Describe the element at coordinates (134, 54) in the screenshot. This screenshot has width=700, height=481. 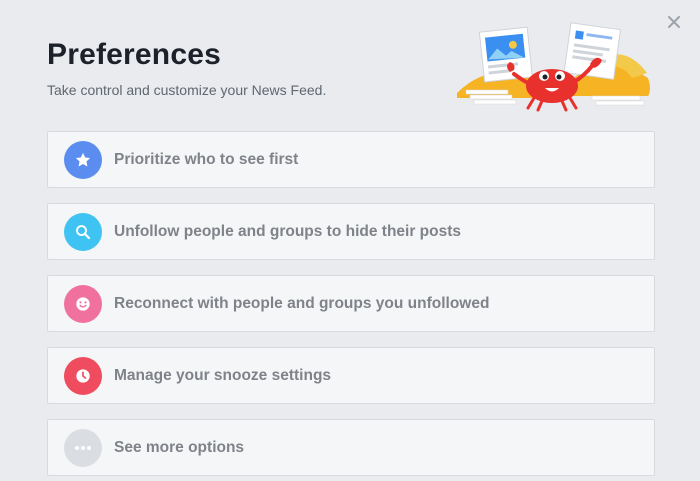
I see `page-title: Preferences` at that location.